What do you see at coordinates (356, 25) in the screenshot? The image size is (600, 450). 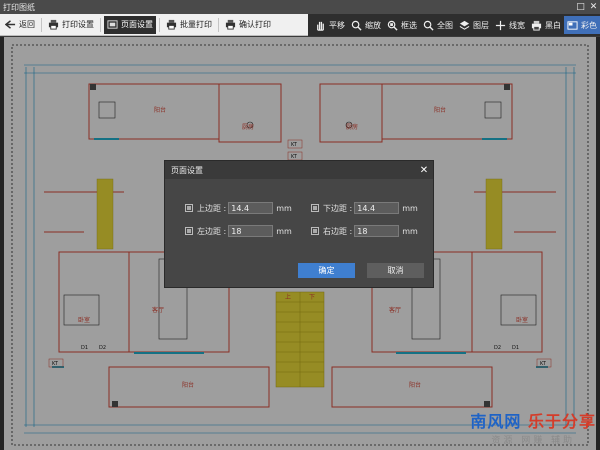 I see `zoom-icon` at bounding box center [356, 25].